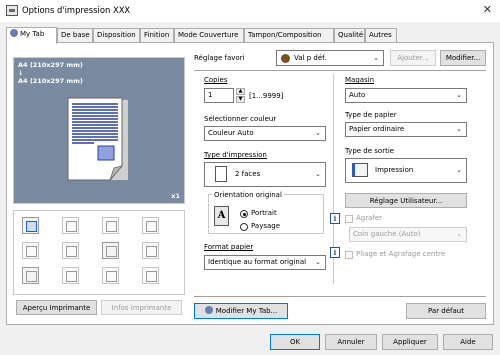 The image size is (500, 355). Describe the element at coordinates (221, 174) in the screenshot. I see `duplex-page-icon` at that location.